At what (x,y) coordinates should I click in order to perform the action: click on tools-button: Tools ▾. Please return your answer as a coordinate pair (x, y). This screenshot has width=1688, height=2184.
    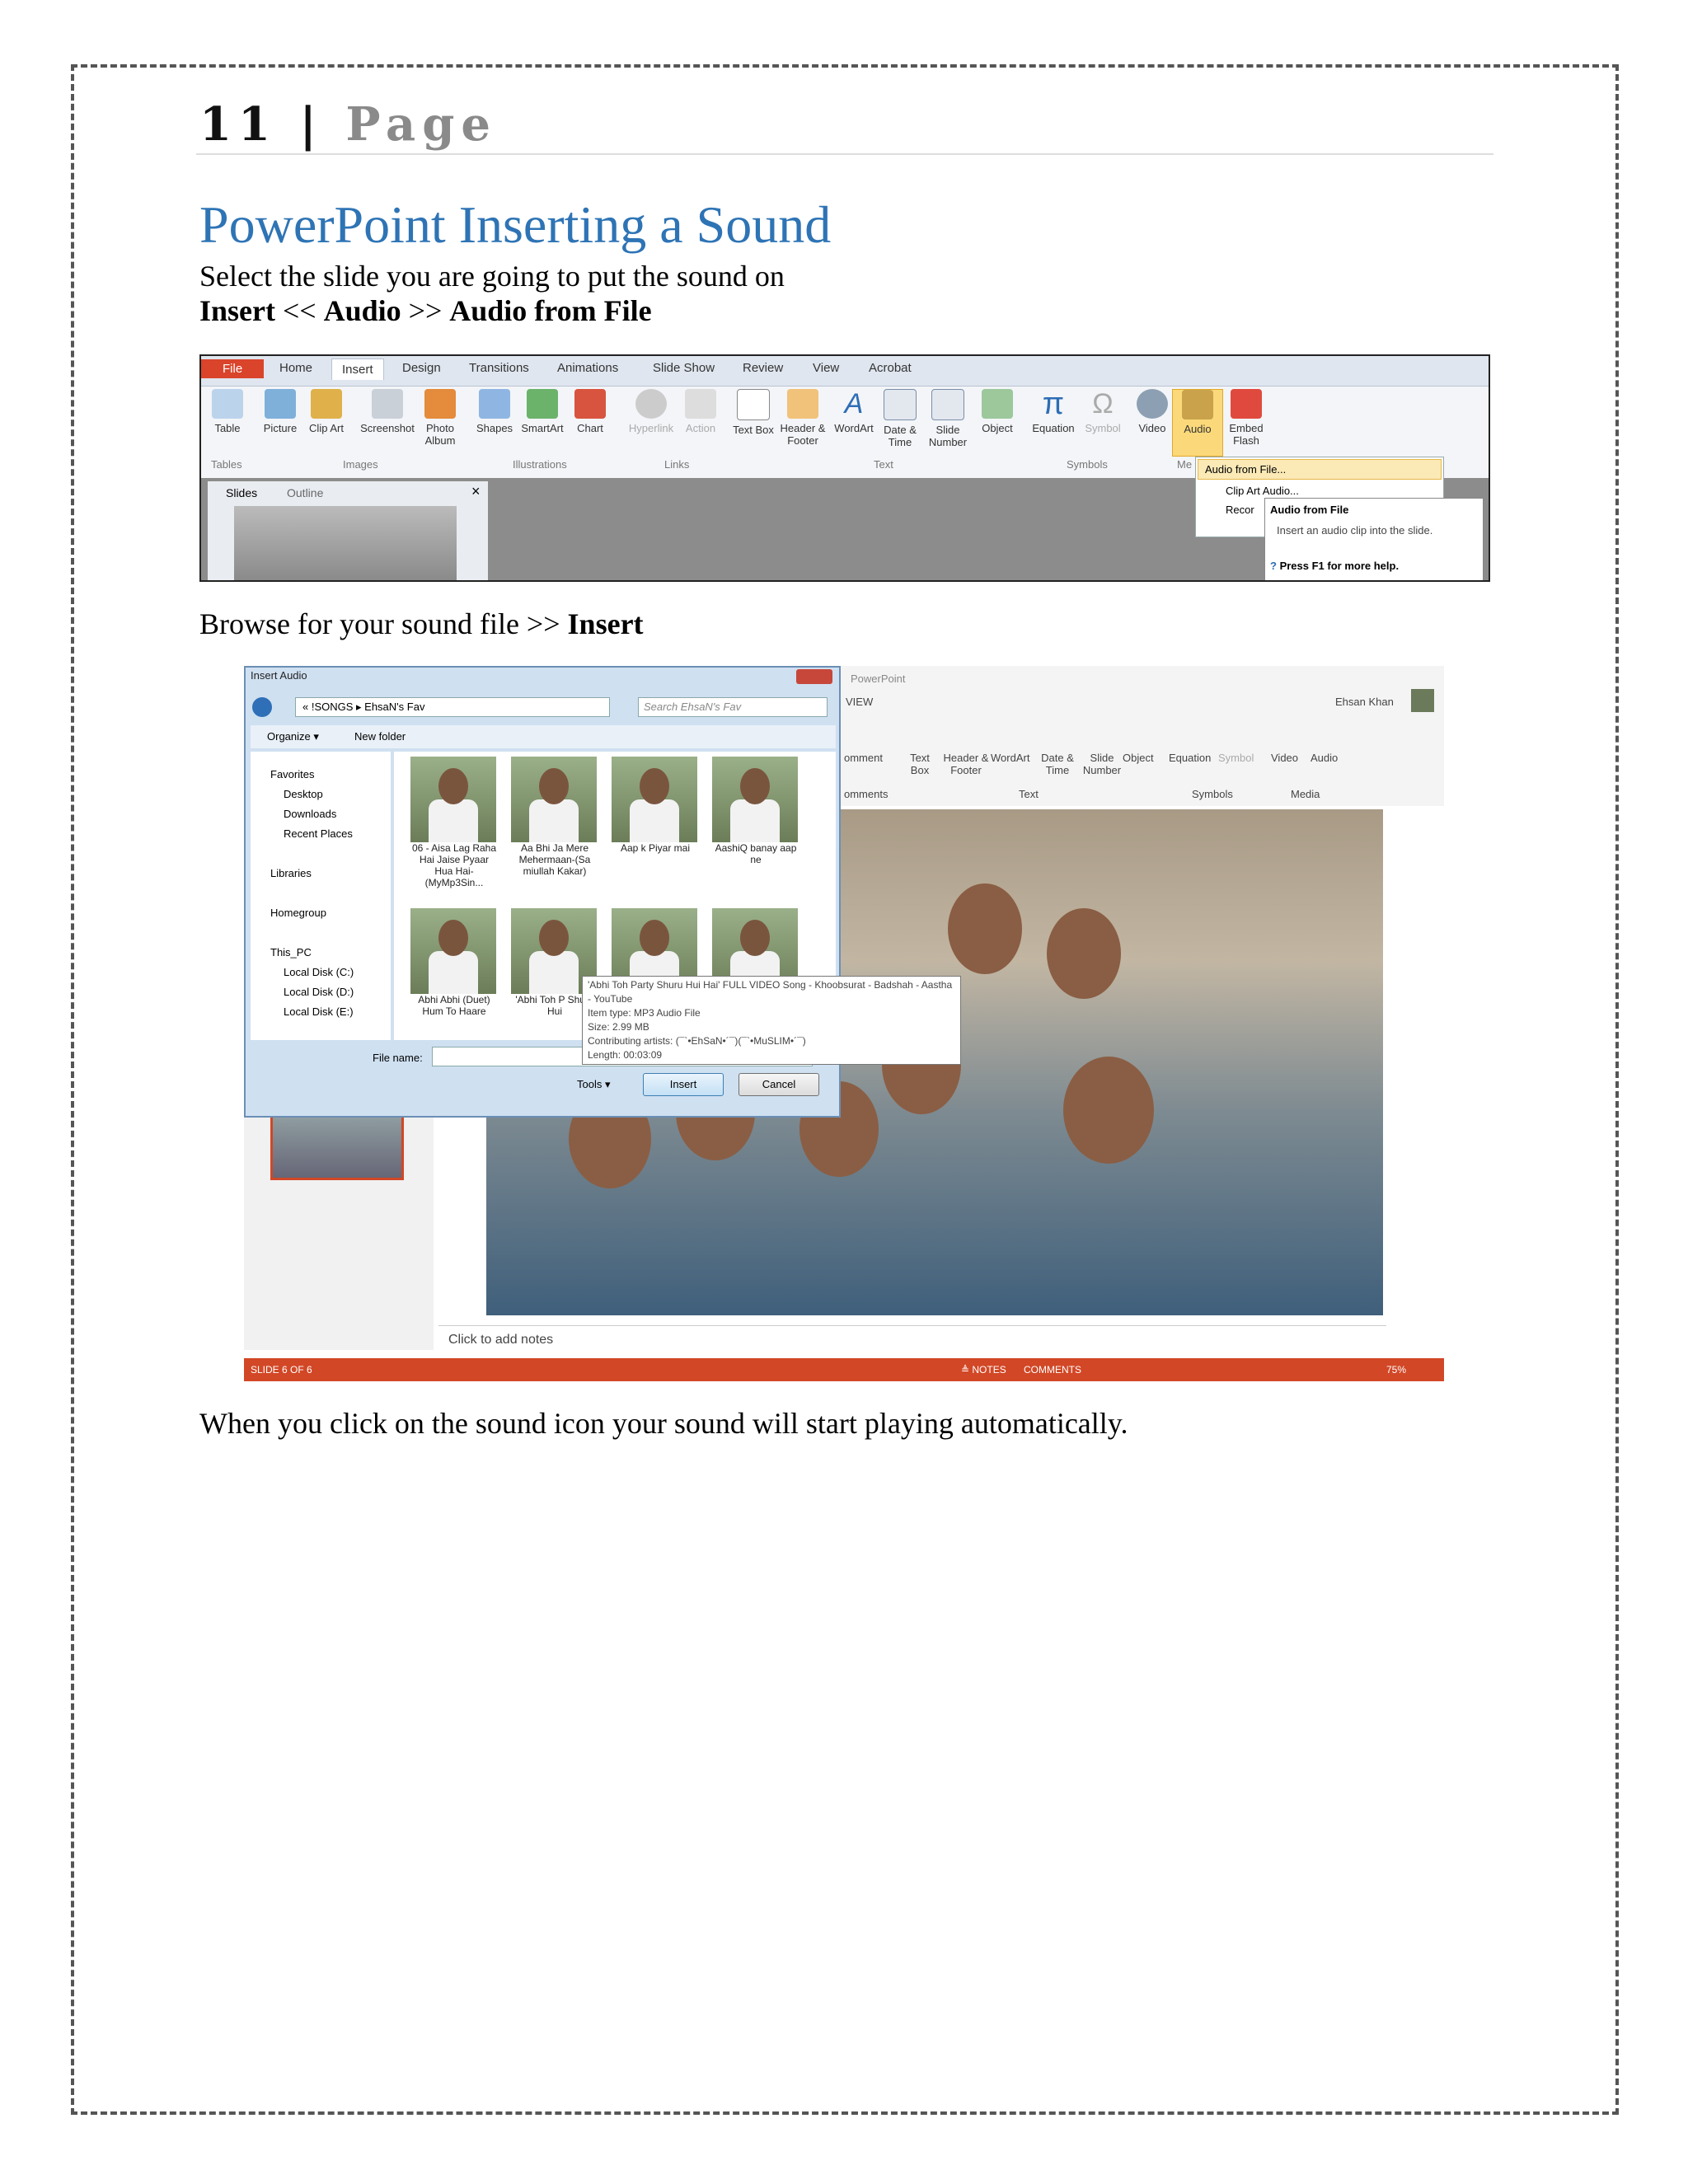
    Looking at the image, I should click on (594, 1084).